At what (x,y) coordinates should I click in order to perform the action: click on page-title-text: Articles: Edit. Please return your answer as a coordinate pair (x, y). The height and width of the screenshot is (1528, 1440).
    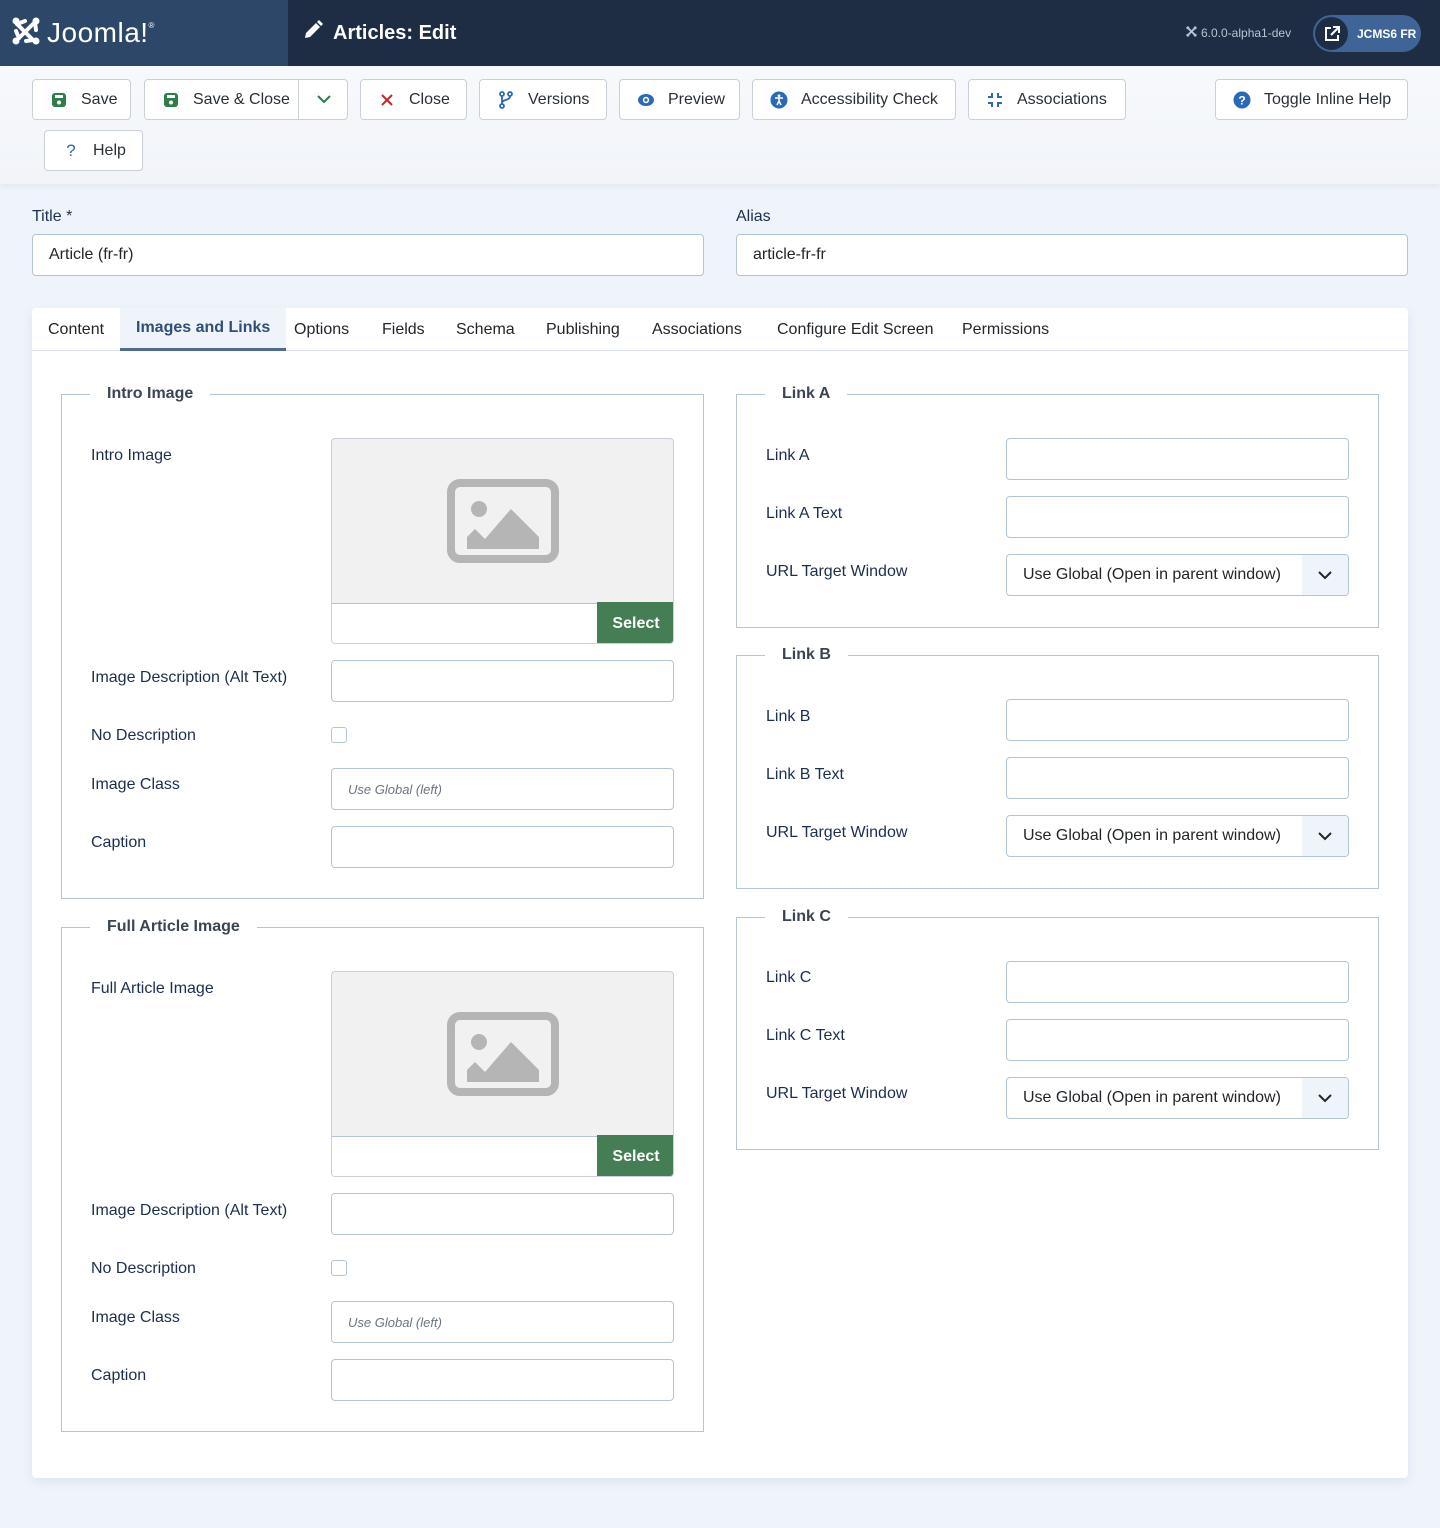
    Looking at the image, I should click on (395, 32).